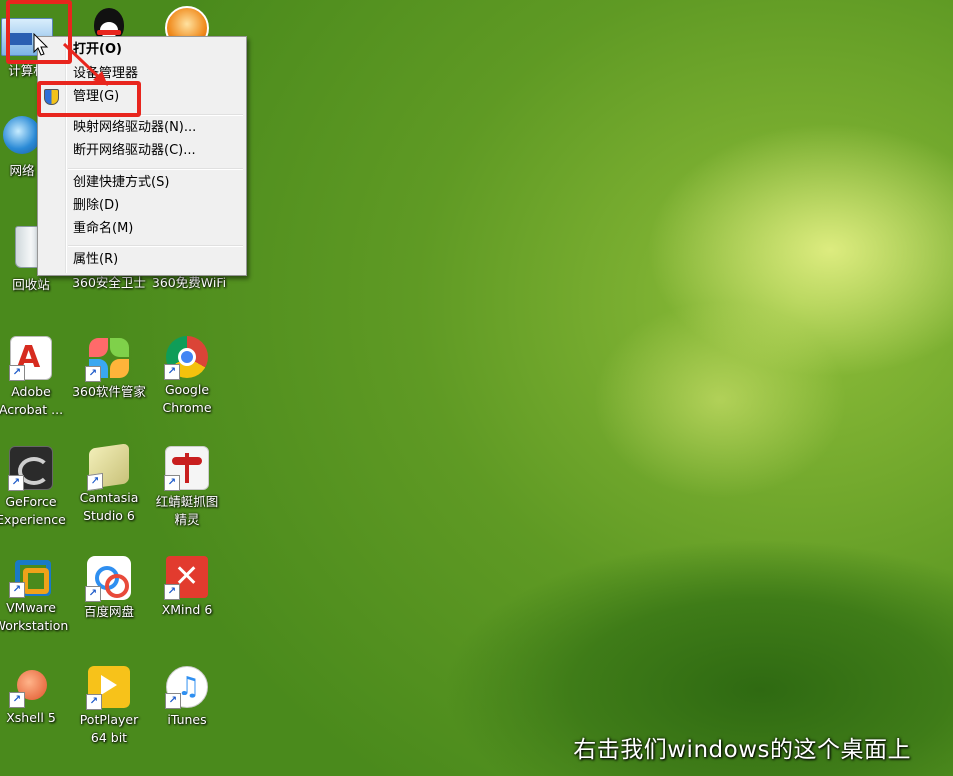 The image size is (953, 776). What do you see at coordinates (121, 183) in the screenshot?
I see `menu-item-create-shortcut: 创建快捷方式(S)` at bounding box center [121, 183].